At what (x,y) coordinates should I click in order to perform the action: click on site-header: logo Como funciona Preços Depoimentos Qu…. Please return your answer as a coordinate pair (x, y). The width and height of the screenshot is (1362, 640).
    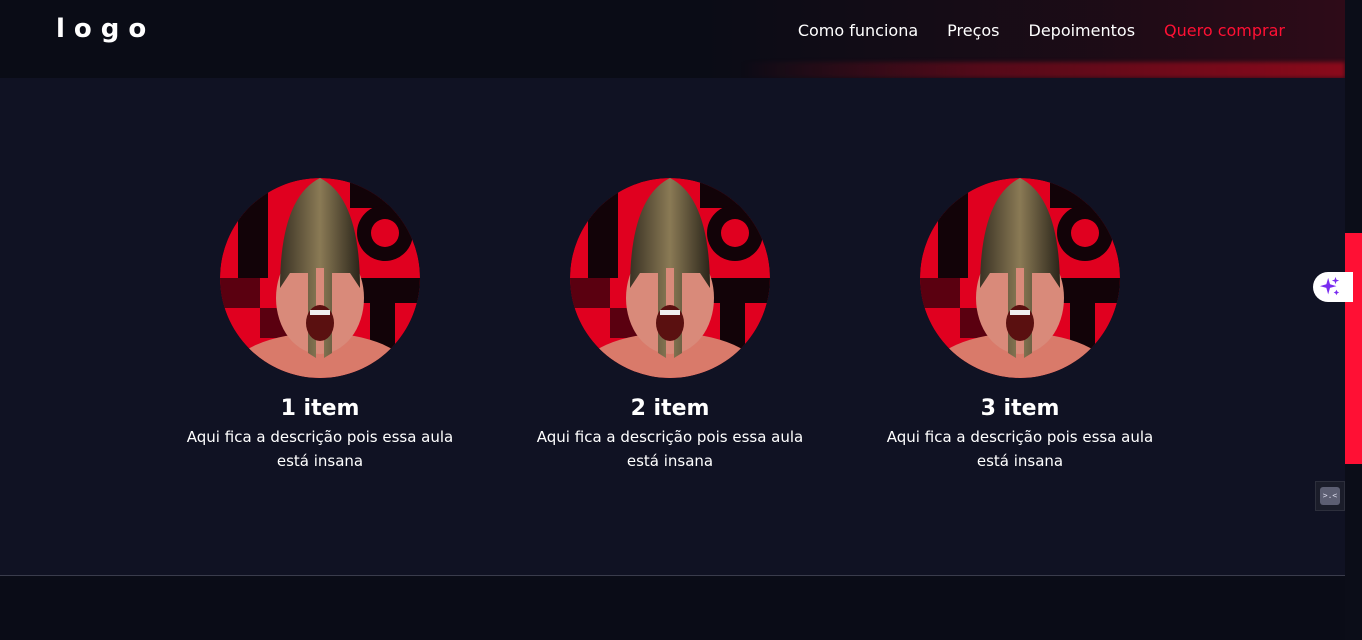
    Looking at the image, I should click on (672, 39).